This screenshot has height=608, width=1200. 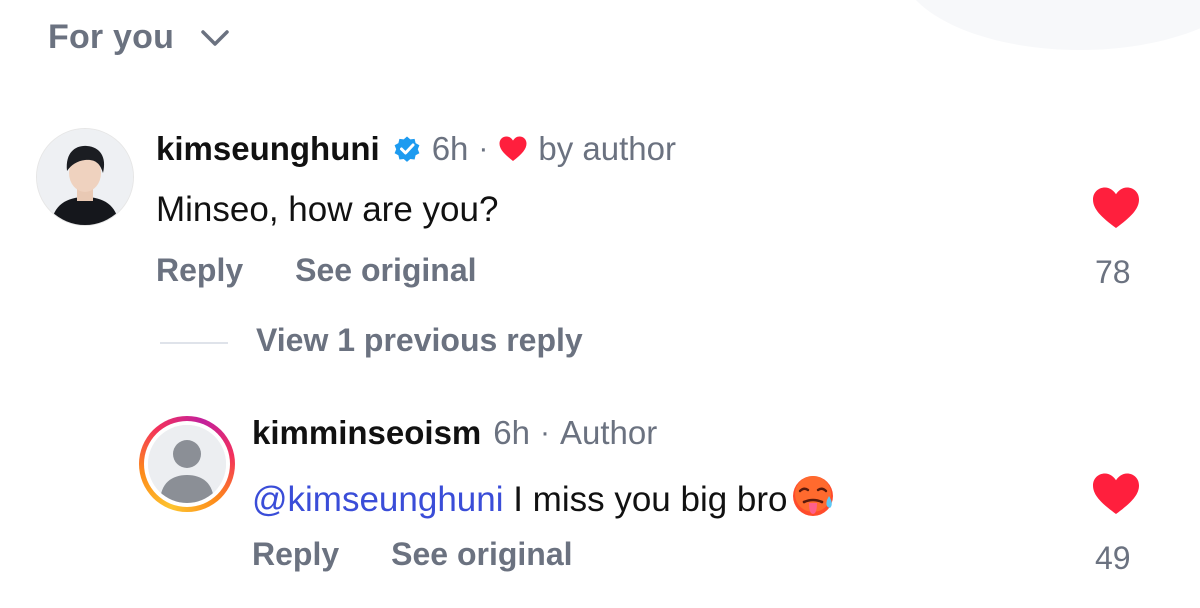 I want to click on reply-header: kimminseoism 6h · Author, so click(x=454, y=433).